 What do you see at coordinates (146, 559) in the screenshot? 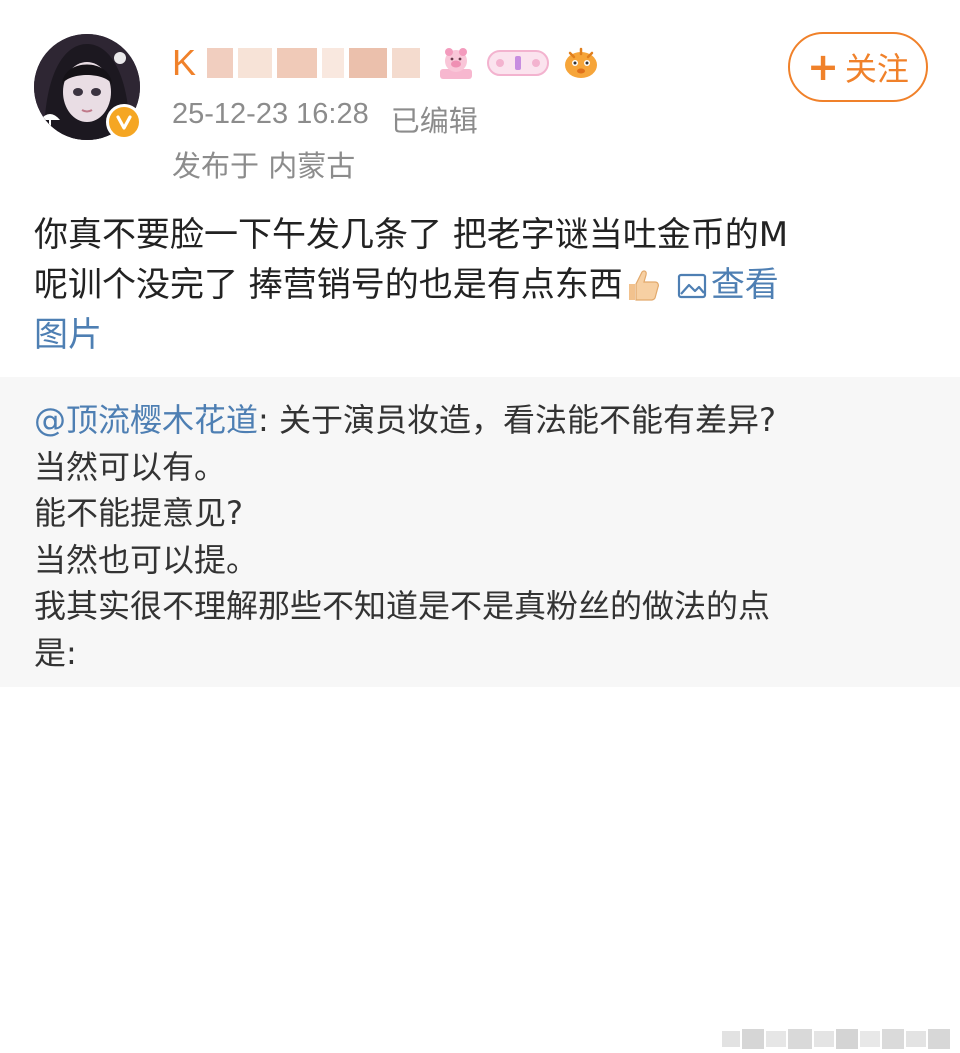
I see `reposted-line: 当然也可以提。` at bounding box center [146, 559].